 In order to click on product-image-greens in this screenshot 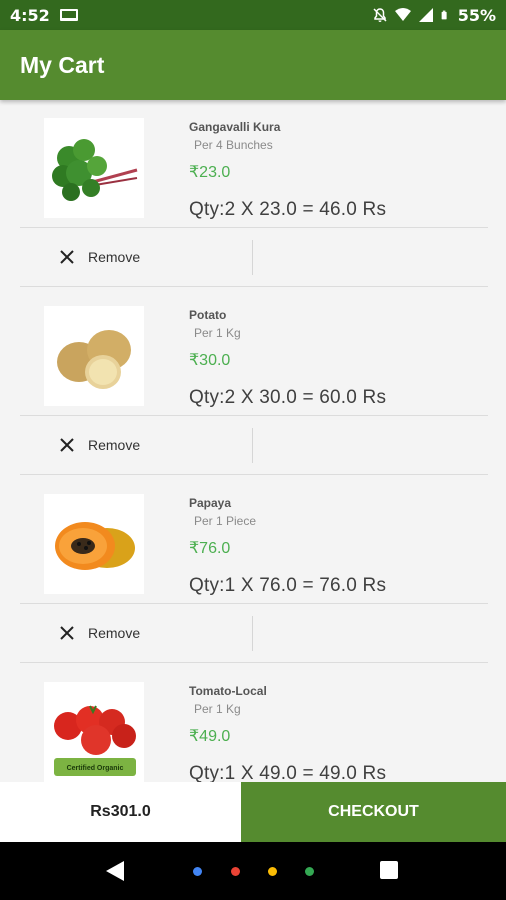, I will do `click(94, 168)`.